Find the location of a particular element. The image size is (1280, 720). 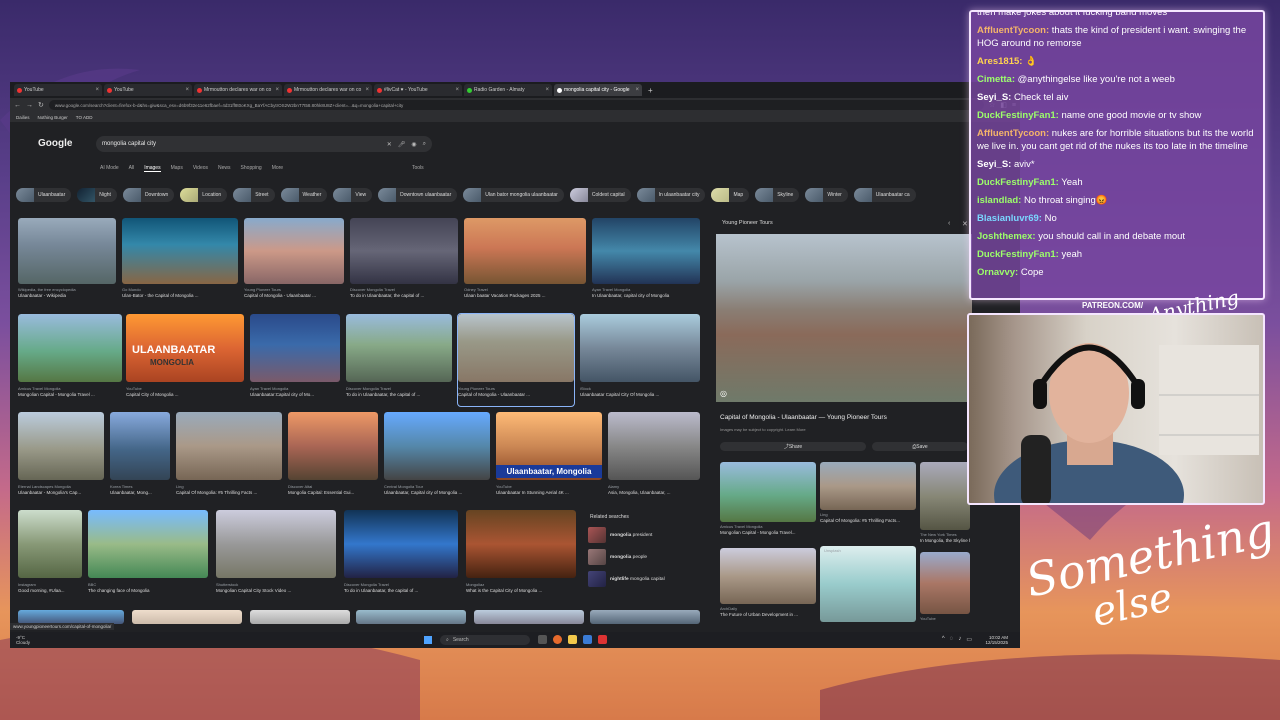

chip: Weather is located at coordinates (304, 195).